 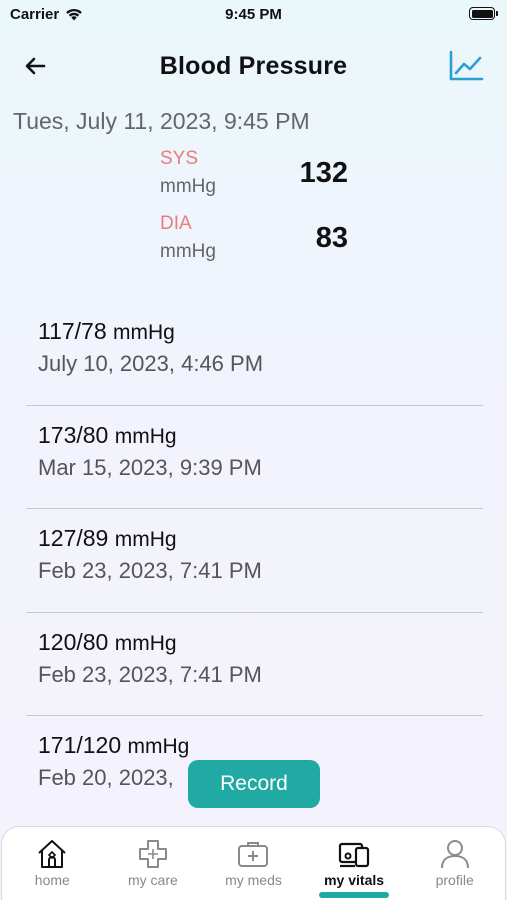 I want to click on history-row: 127/89 mmHg Feb 23, 2023, 7:41 PM, so click(x=254, y=561).